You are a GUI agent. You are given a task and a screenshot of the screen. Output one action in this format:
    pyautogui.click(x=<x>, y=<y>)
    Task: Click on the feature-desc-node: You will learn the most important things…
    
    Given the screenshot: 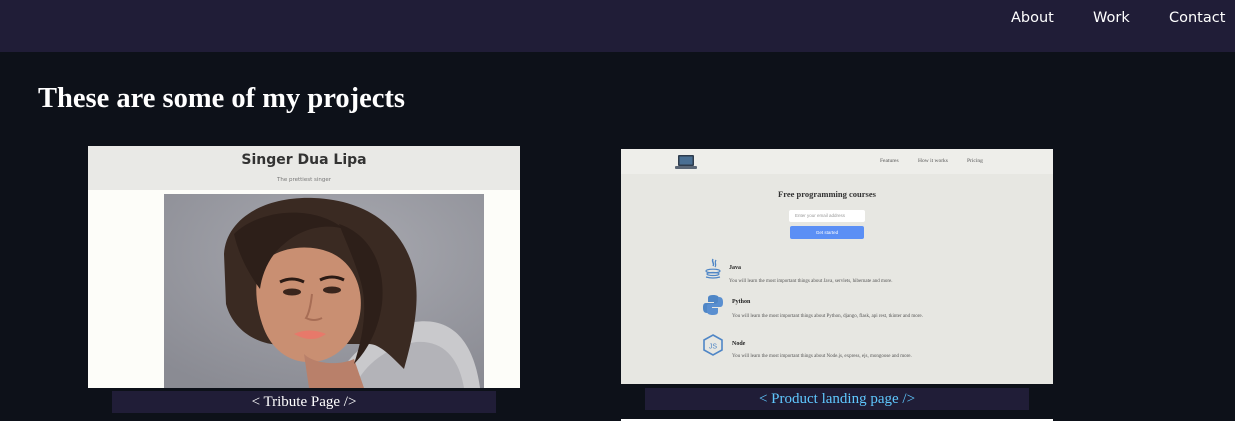 What is the action you would take?
    pyautogui.click(x=822, y=356)
    